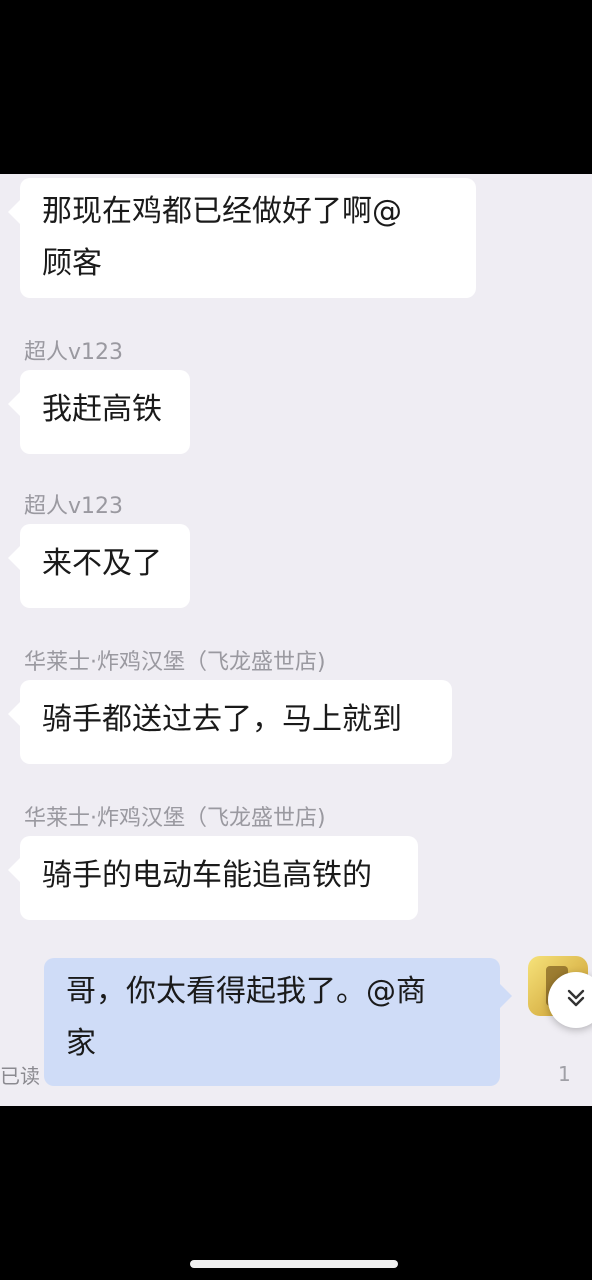 The height and width of the screenshot is (1280, 592). What do you see at coordinates (294, 1264) in the screenshot?
I see `home-indicator` at bounding box center [294, 1264].